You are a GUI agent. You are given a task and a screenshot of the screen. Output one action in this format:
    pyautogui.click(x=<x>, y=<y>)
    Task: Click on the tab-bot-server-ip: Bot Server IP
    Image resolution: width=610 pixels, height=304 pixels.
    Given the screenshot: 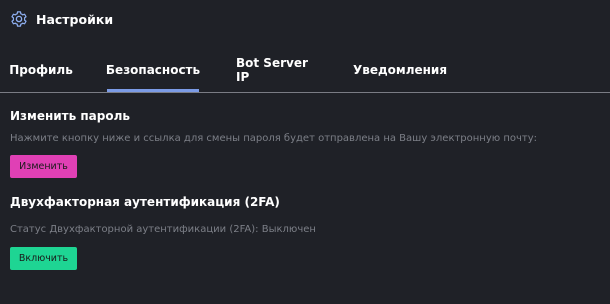 What is the action you would take?
    pyautogui.click(x=278, y=70)
    